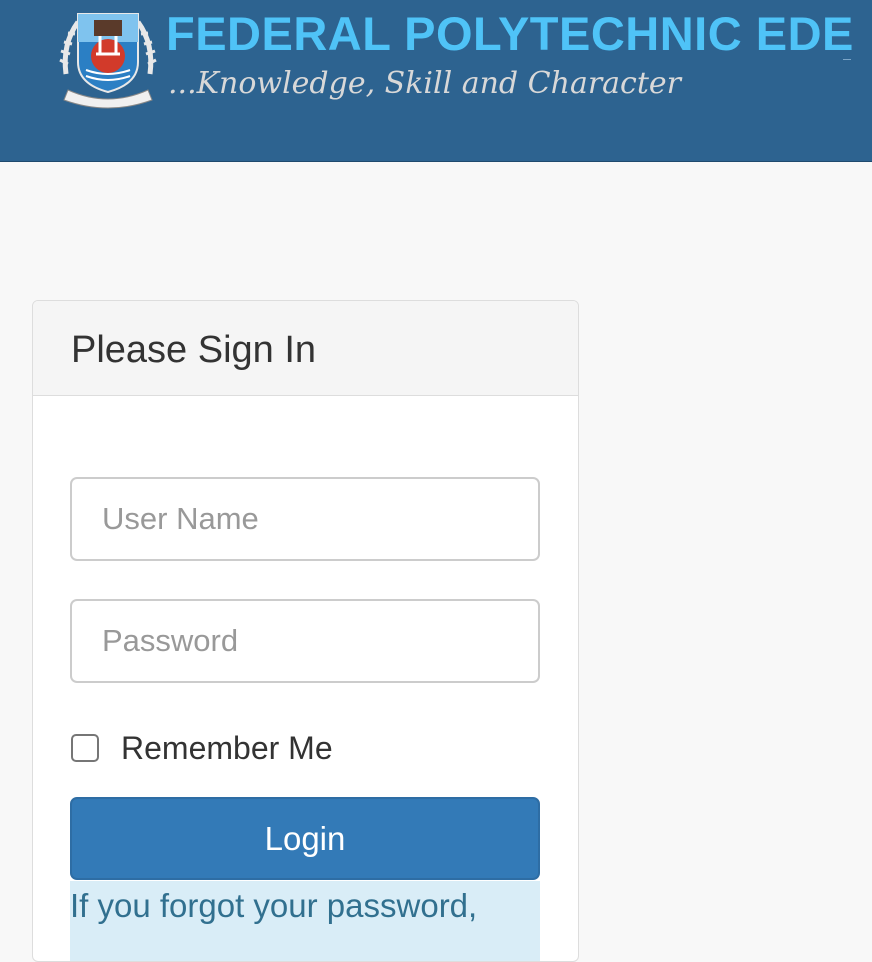 The image size is (872, 962). Describe the element at coordinates (510, 33) in the screenshot. I see `site-title: FEDERAL POLYTECHNIC EDE` at that location.